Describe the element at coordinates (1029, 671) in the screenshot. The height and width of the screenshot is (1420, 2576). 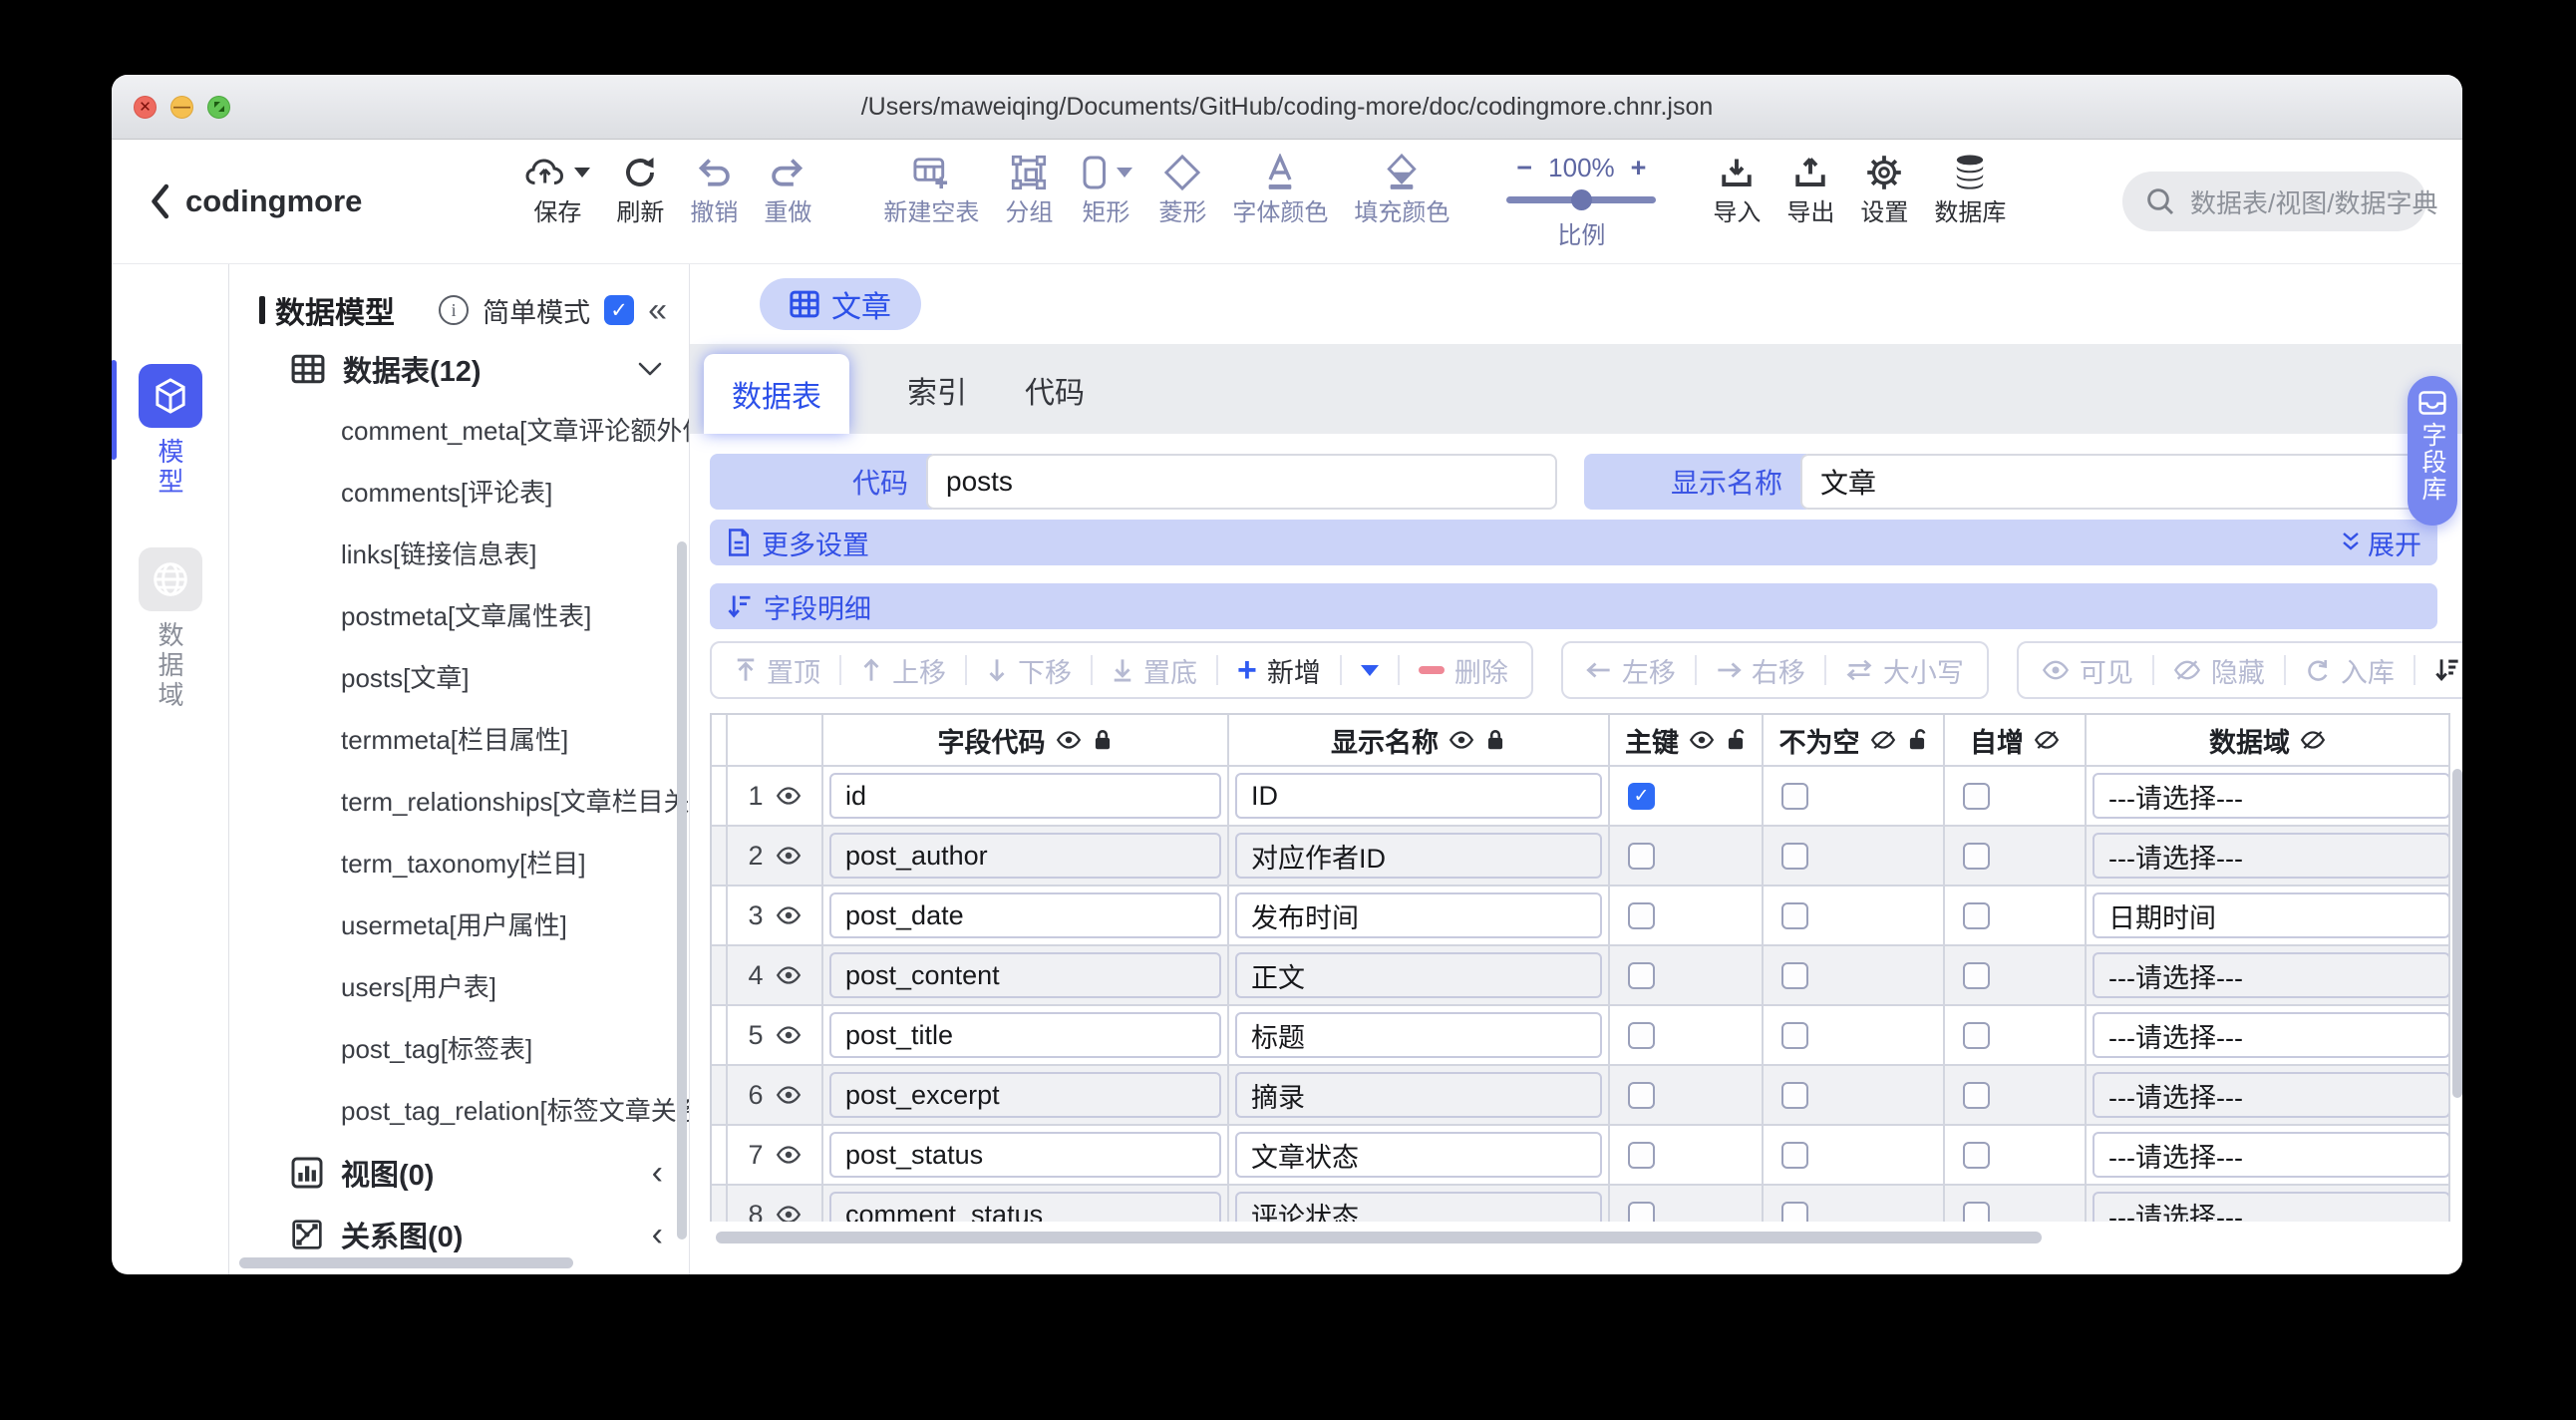
I see `move-down-button: 下移` at that location.